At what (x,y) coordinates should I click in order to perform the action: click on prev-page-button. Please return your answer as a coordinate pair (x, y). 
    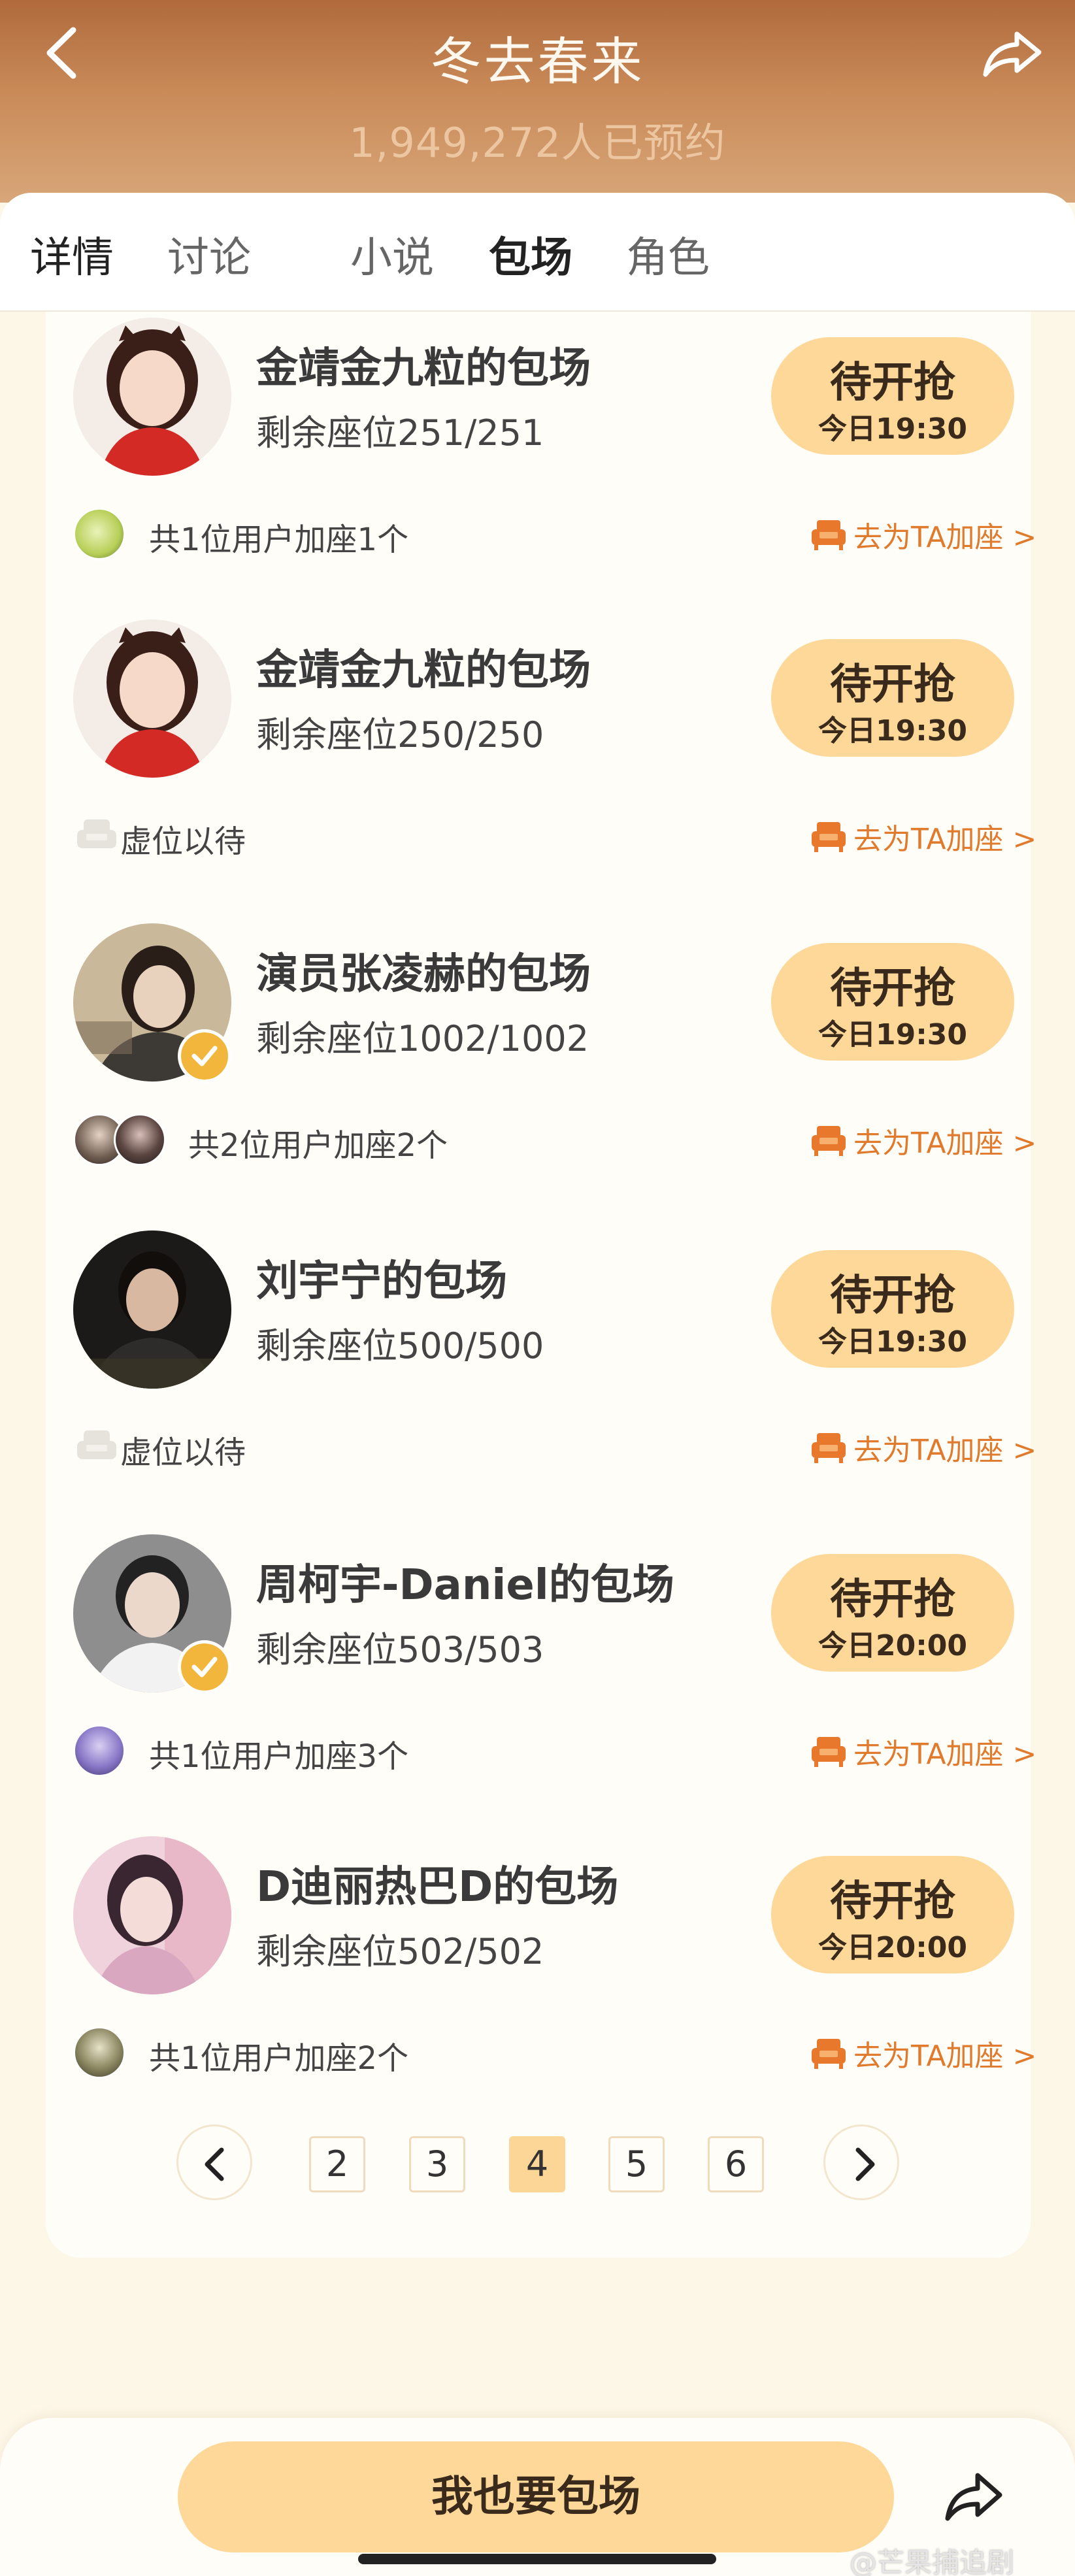
    Looking at the image, I should click on (214, 2162).